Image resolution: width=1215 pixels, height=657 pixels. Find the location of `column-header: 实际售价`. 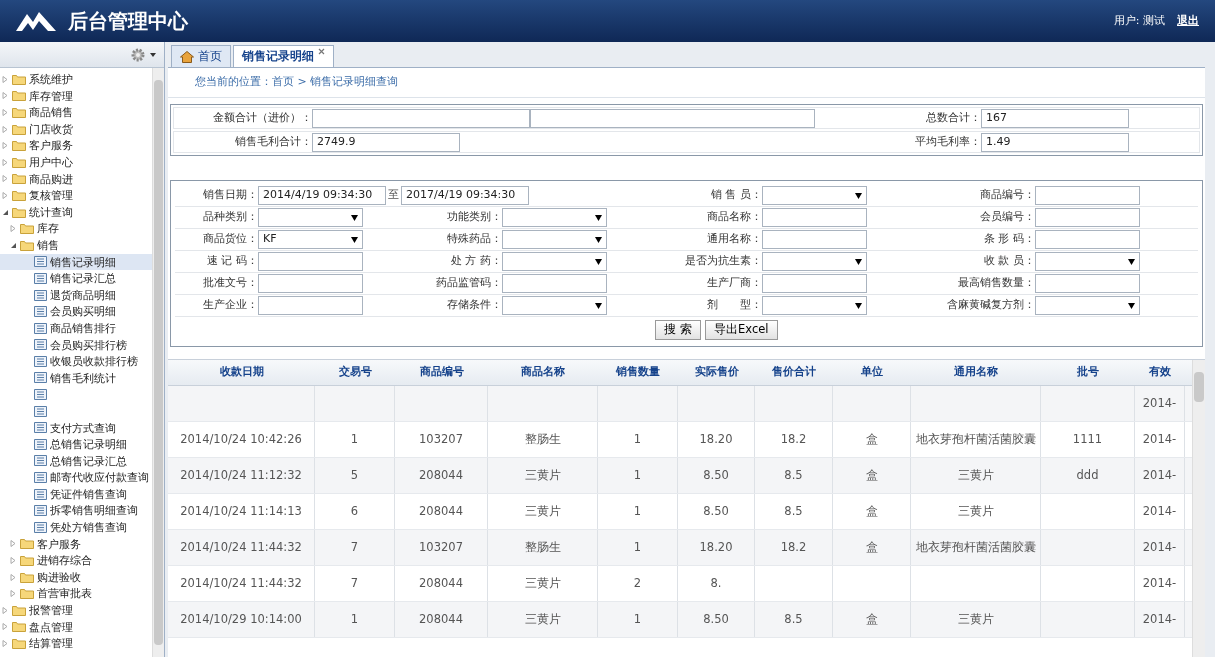

column-header: 实际售价 is located at coordinates (716, 372).